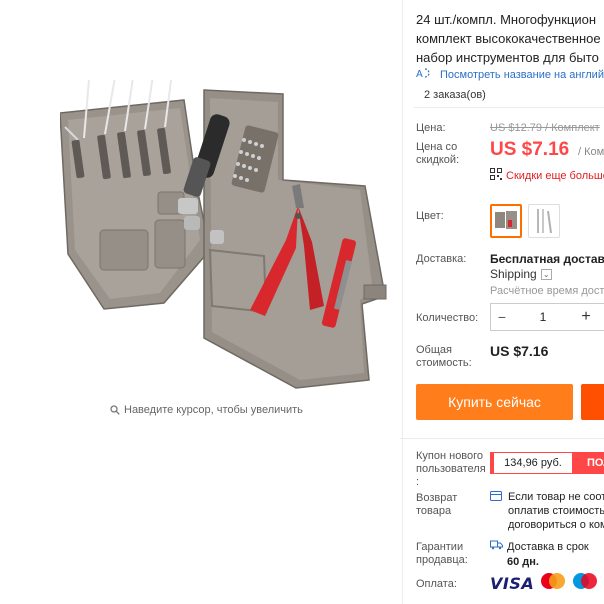 Image resolution: width=604 pixels, height=604 pixels. What do you see at coordinates (442, 560) in the screenshot?
I see `guarantee-label-line: продавца:` at bounding box center [442, 560].